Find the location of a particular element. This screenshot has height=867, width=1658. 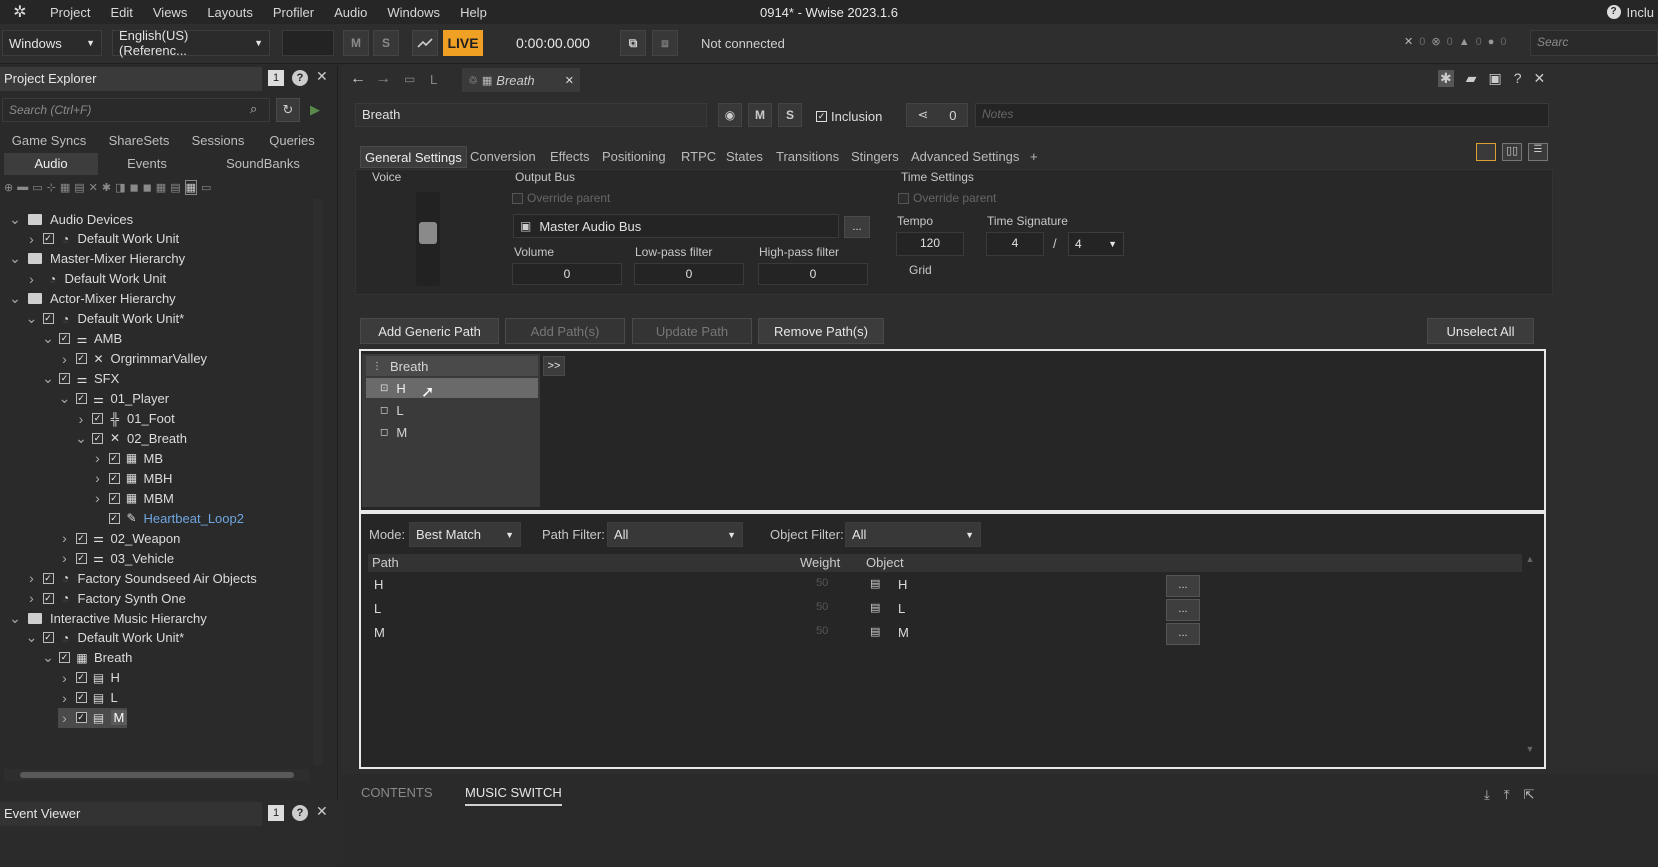

object-cell: L is located at coordinates (901, 608).